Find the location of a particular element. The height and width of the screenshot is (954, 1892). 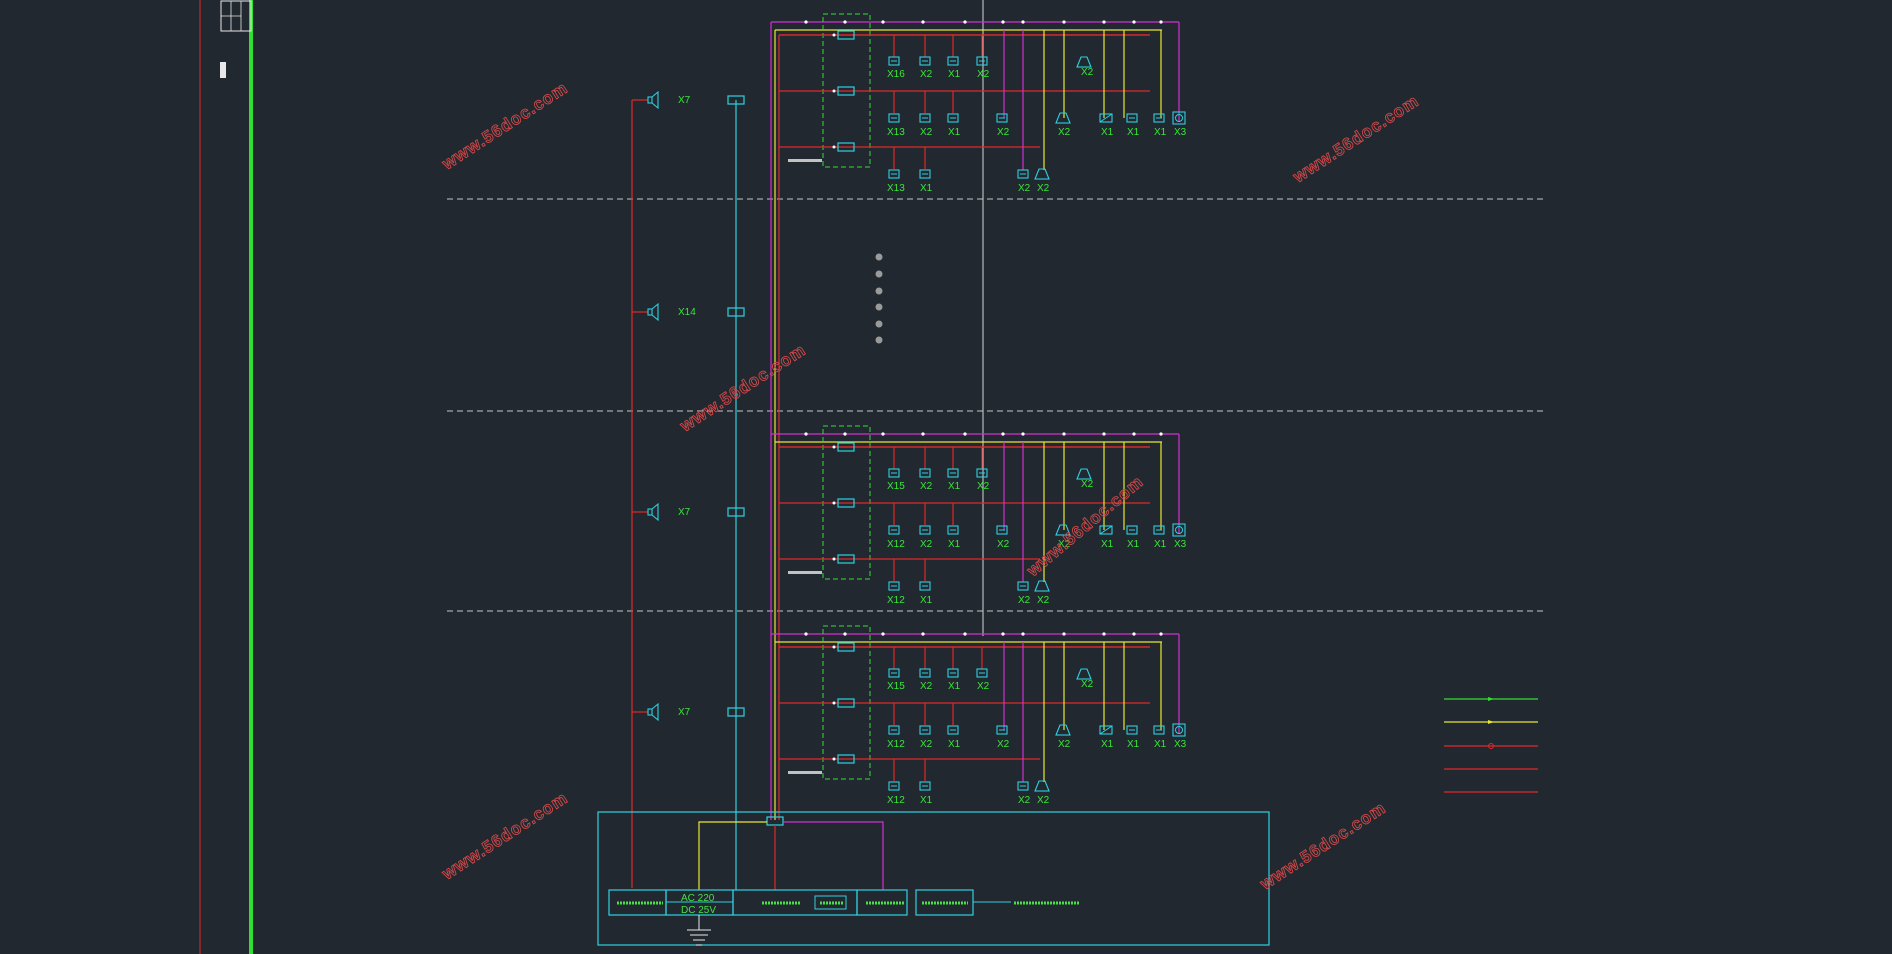

speaker: X7 is located at coordinates (688, 712).